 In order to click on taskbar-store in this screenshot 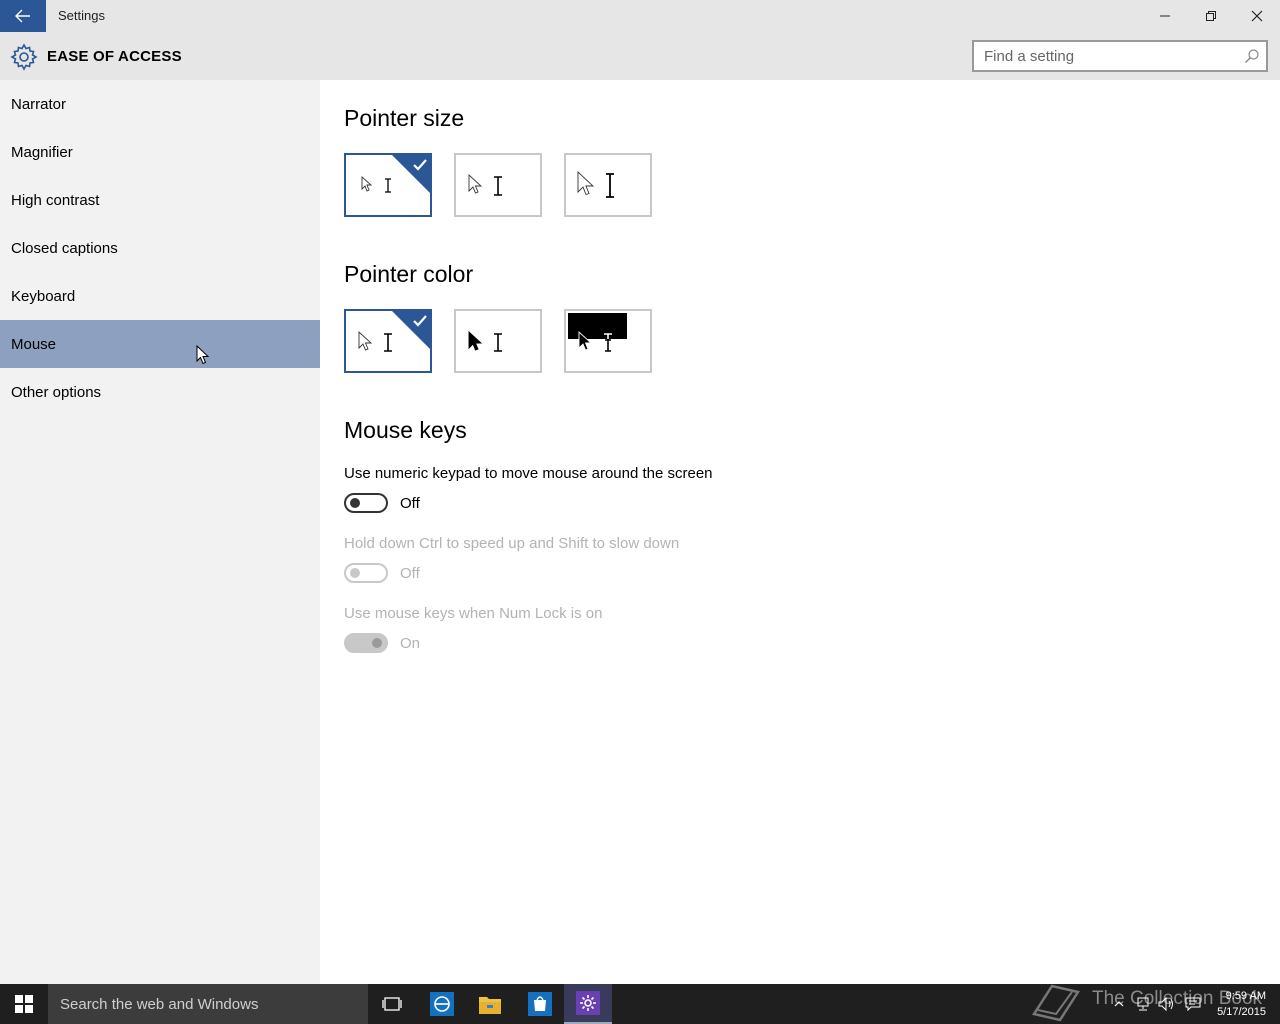, I will do `click(540, 1004)`.